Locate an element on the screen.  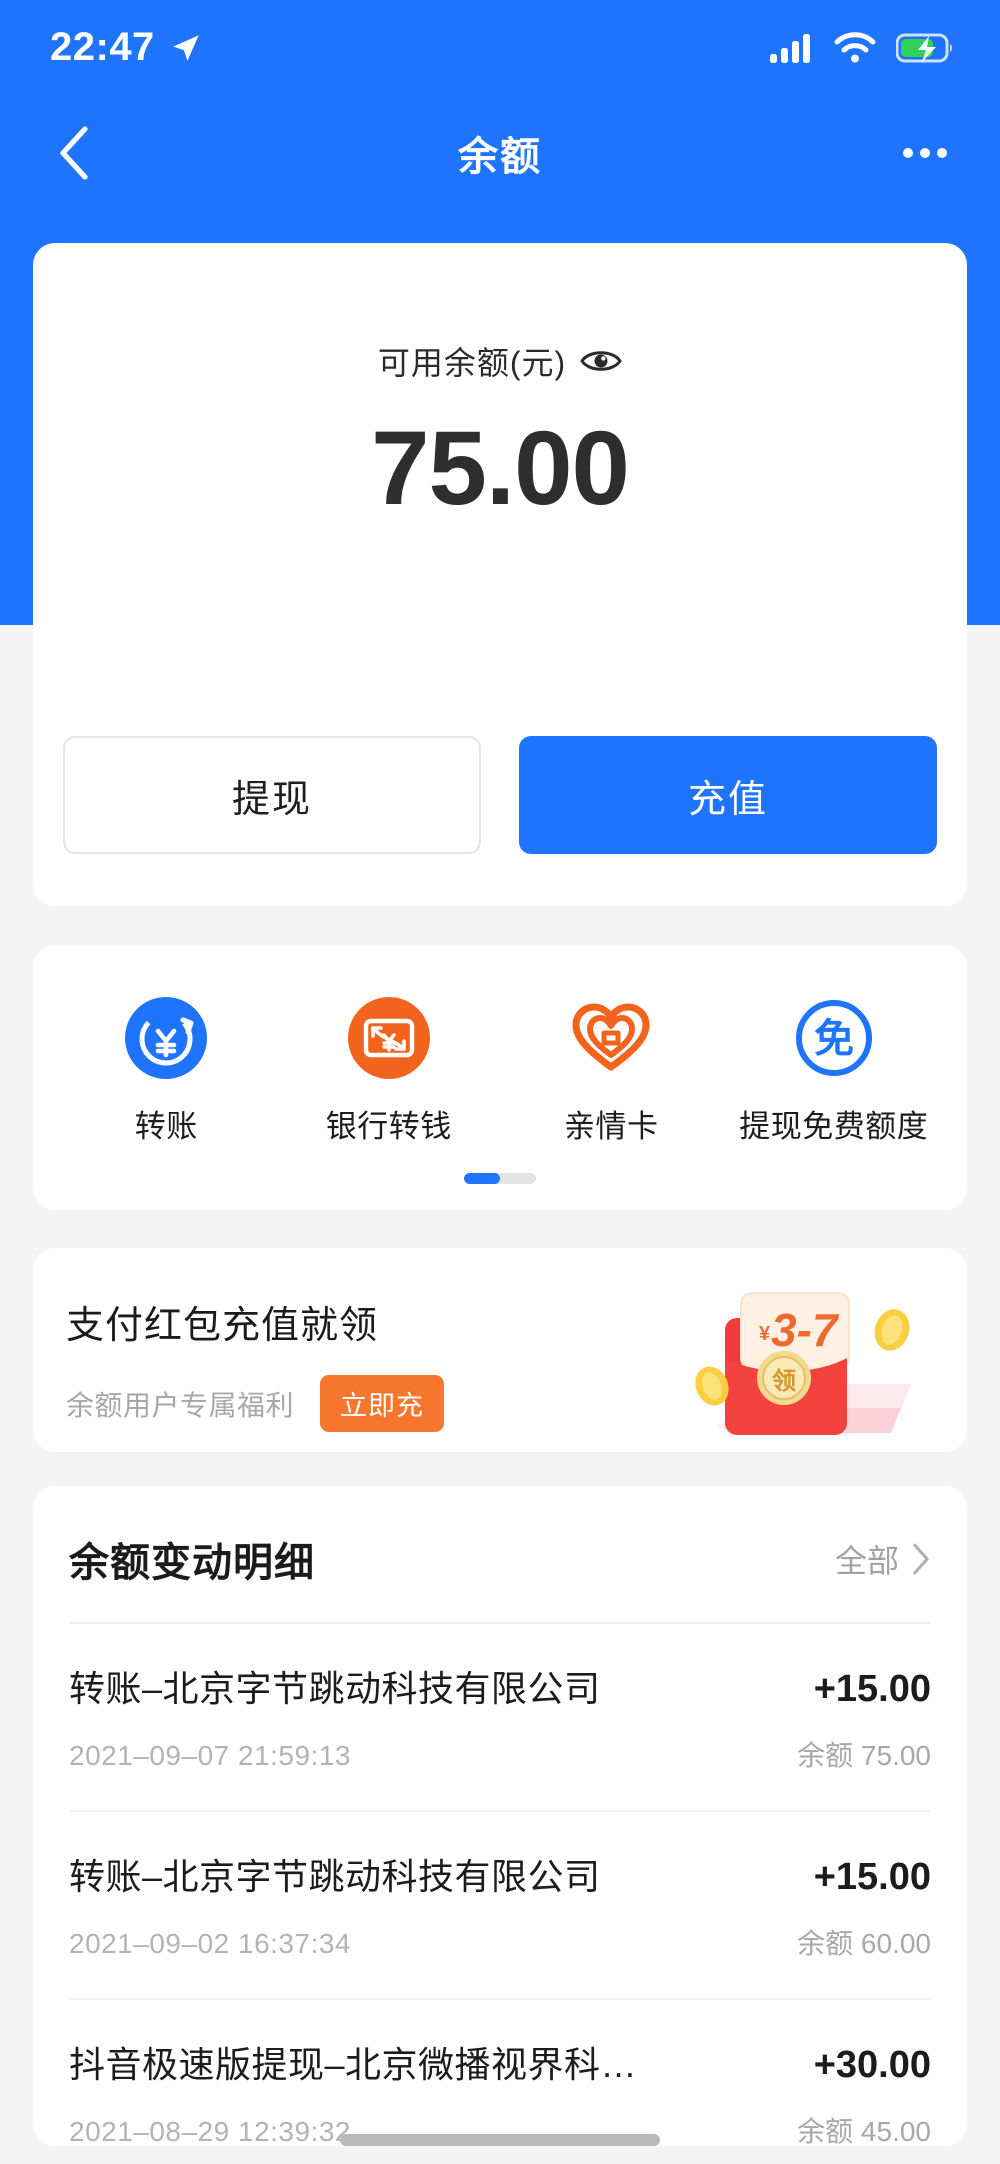
transaction-amount: +30.00 is located at coordinates (872, 2065).